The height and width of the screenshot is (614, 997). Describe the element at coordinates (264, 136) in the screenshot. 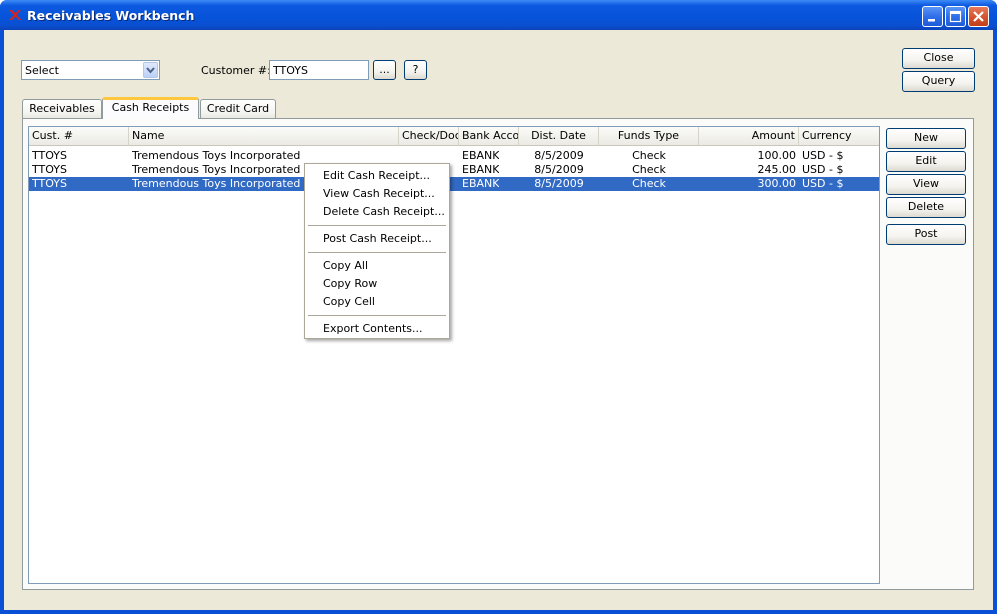

I see `column-header-name: Name` at that location.